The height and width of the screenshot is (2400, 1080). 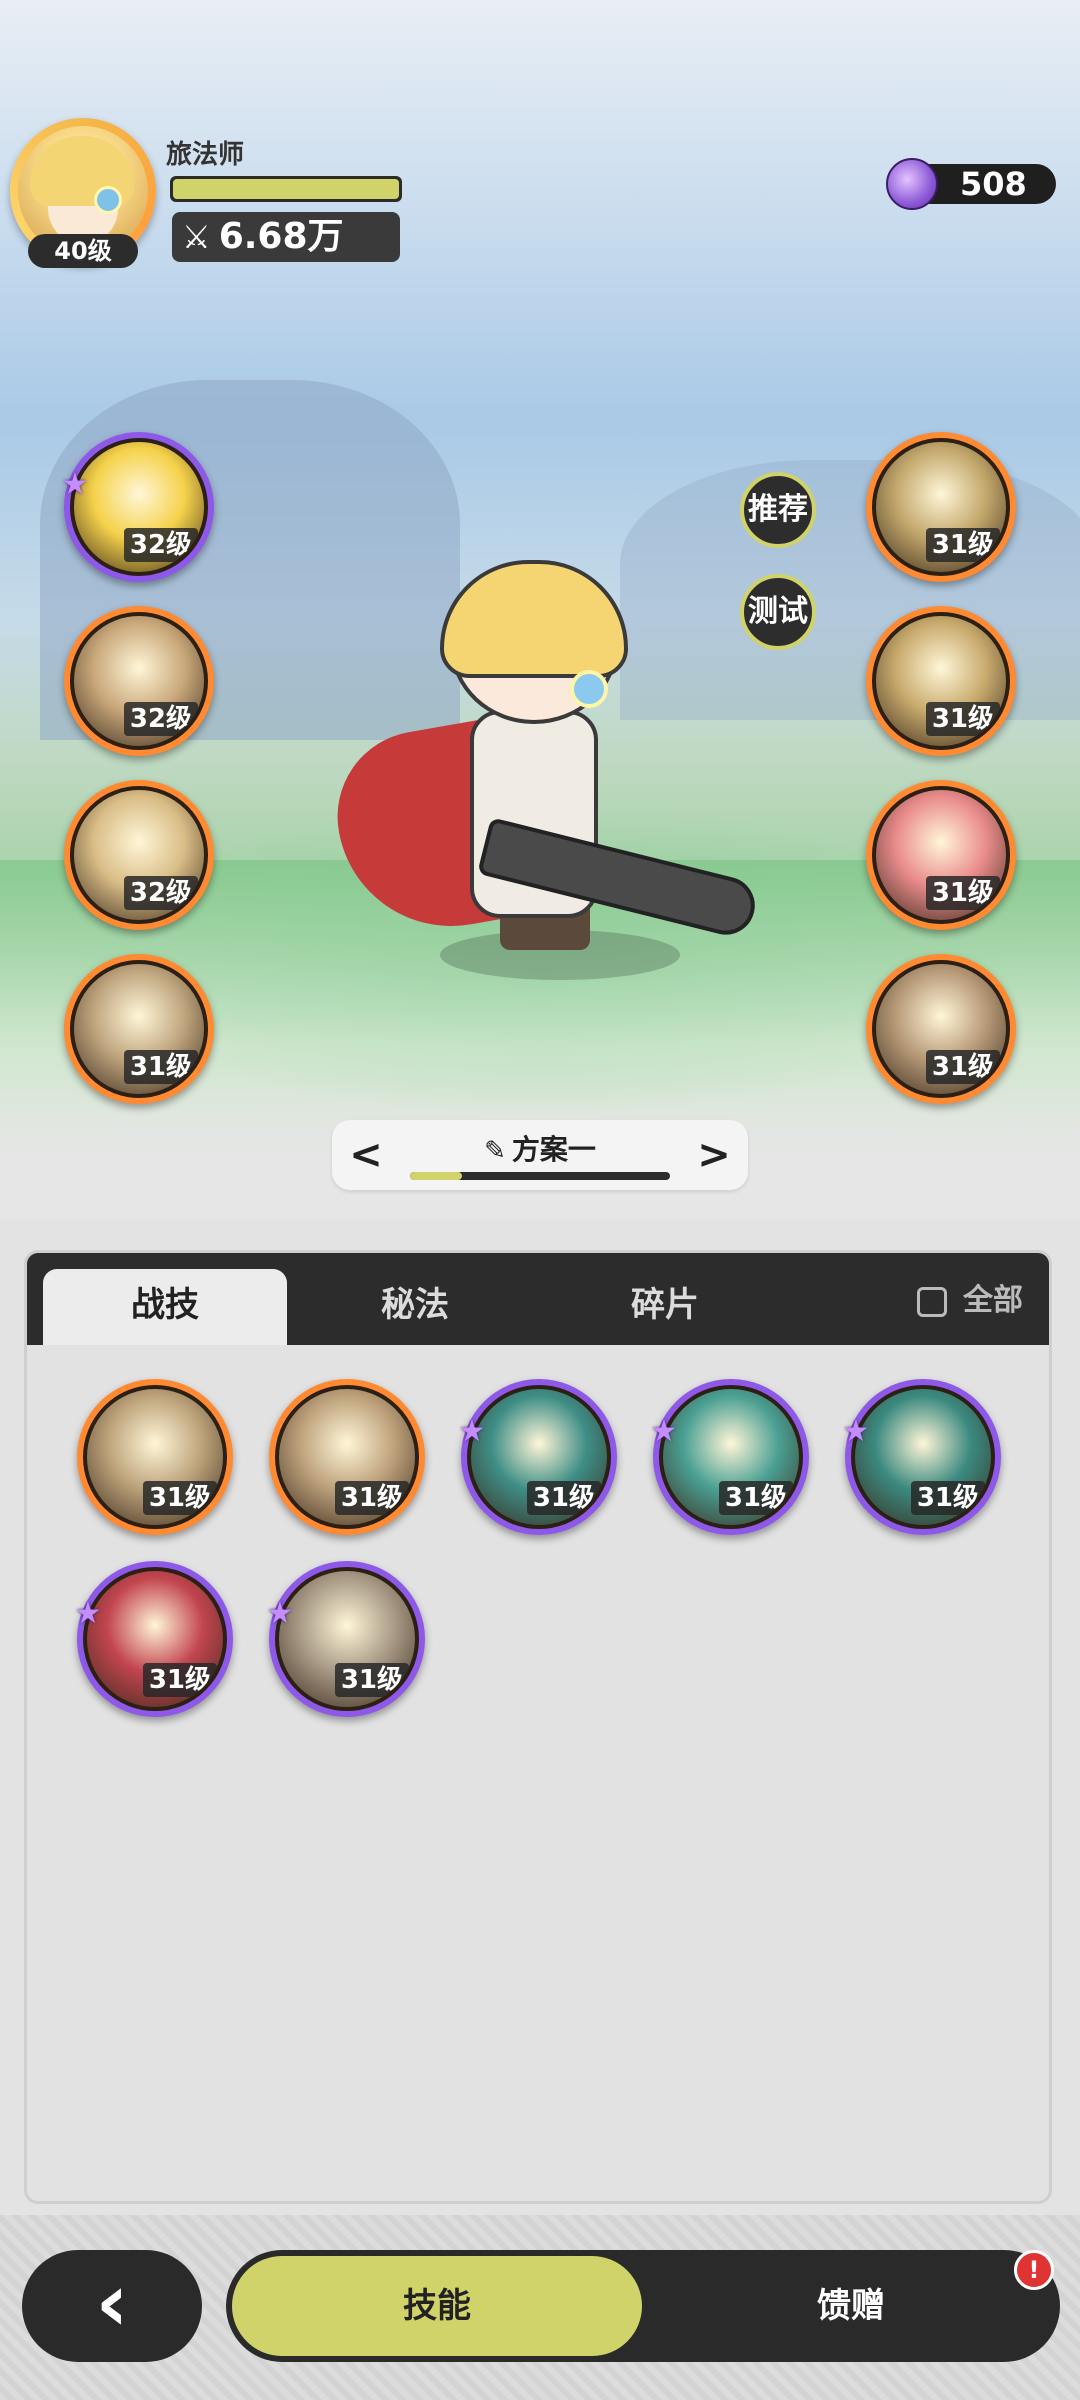 I want to click on alert-badge-icon: !, so click(x=1034, y=2270).